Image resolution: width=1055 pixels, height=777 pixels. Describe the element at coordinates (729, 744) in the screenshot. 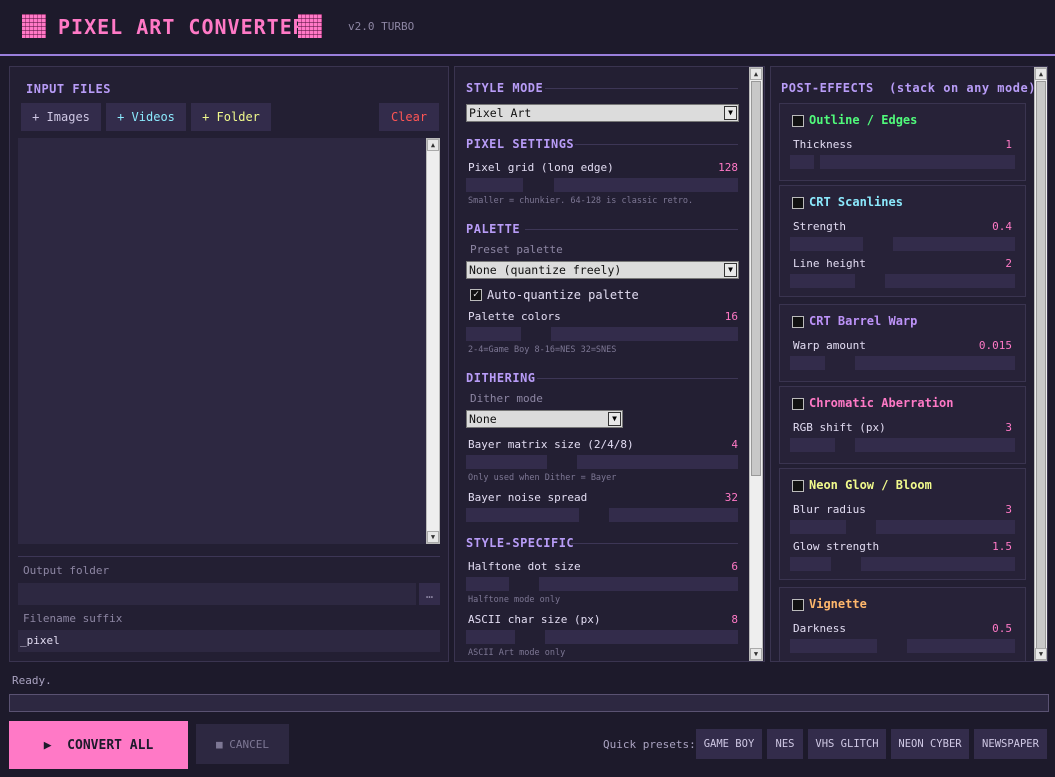

I see `preset-game-boy-button: GAME BOY` at that location.